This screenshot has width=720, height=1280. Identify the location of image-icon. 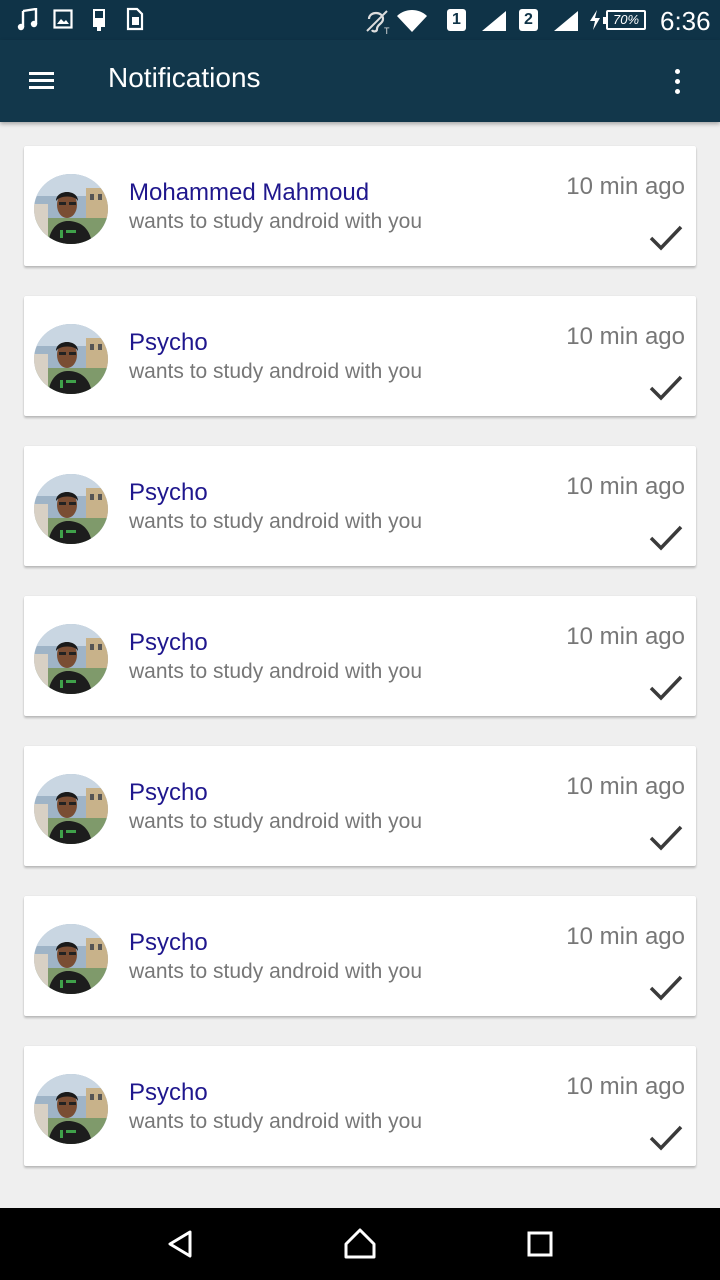
(63, 19).